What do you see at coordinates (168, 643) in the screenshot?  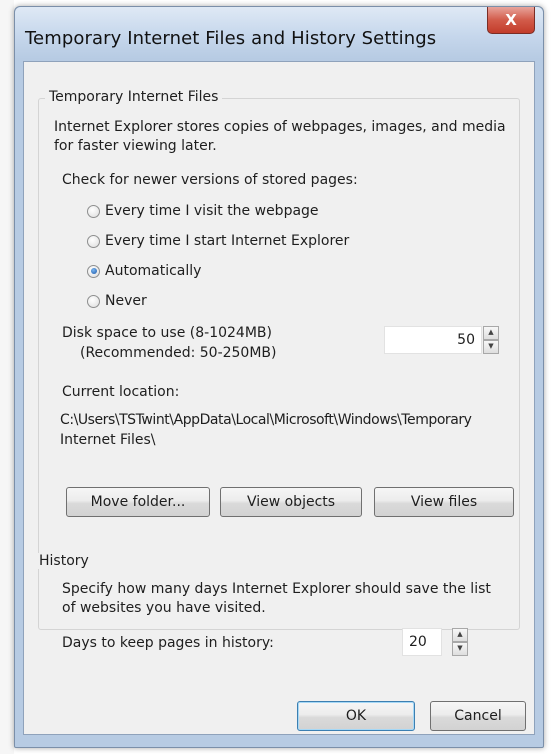 I see `days-to-keep-label: Days to keep pages in history:` at bounding box center [168, 643].